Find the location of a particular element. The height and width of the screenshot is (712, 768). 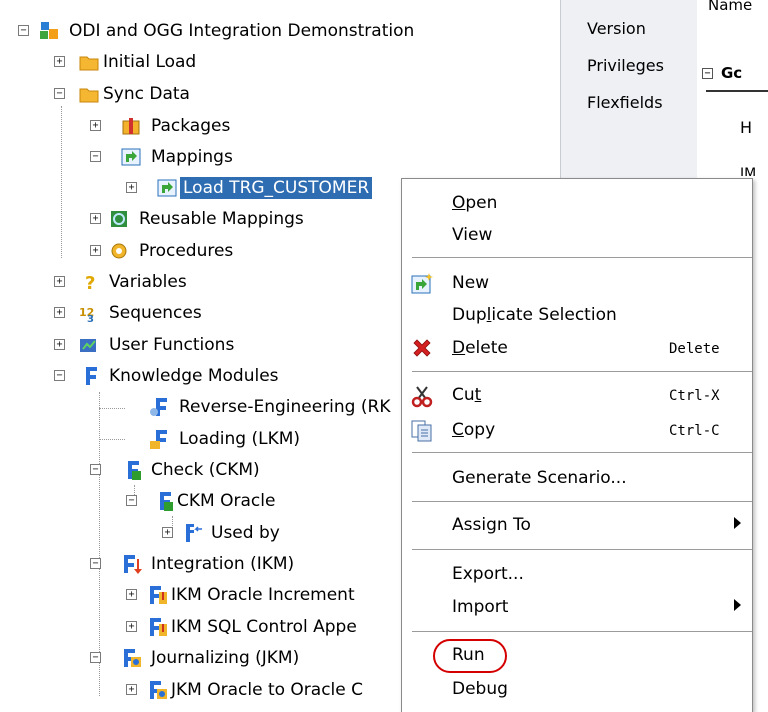

tree-item-ikm-oracle-incremental: + IKM Oracle Increment is located at coordinates (242, 595).